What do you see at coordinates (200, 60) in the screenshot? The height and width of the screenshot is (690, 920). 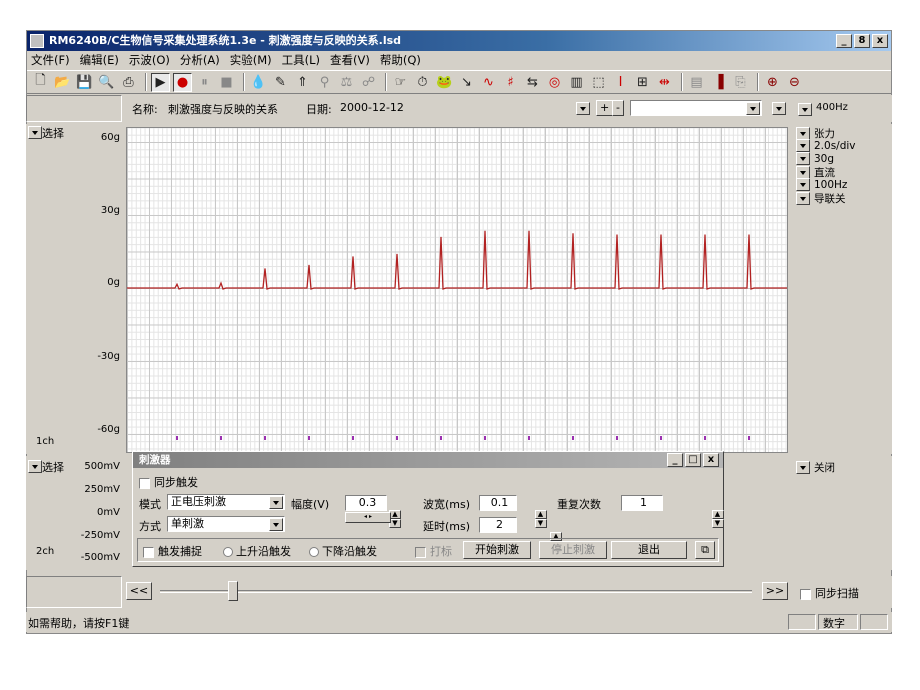 I see `menu-analyze: 分析(A)` at bounding box center [200, 60].